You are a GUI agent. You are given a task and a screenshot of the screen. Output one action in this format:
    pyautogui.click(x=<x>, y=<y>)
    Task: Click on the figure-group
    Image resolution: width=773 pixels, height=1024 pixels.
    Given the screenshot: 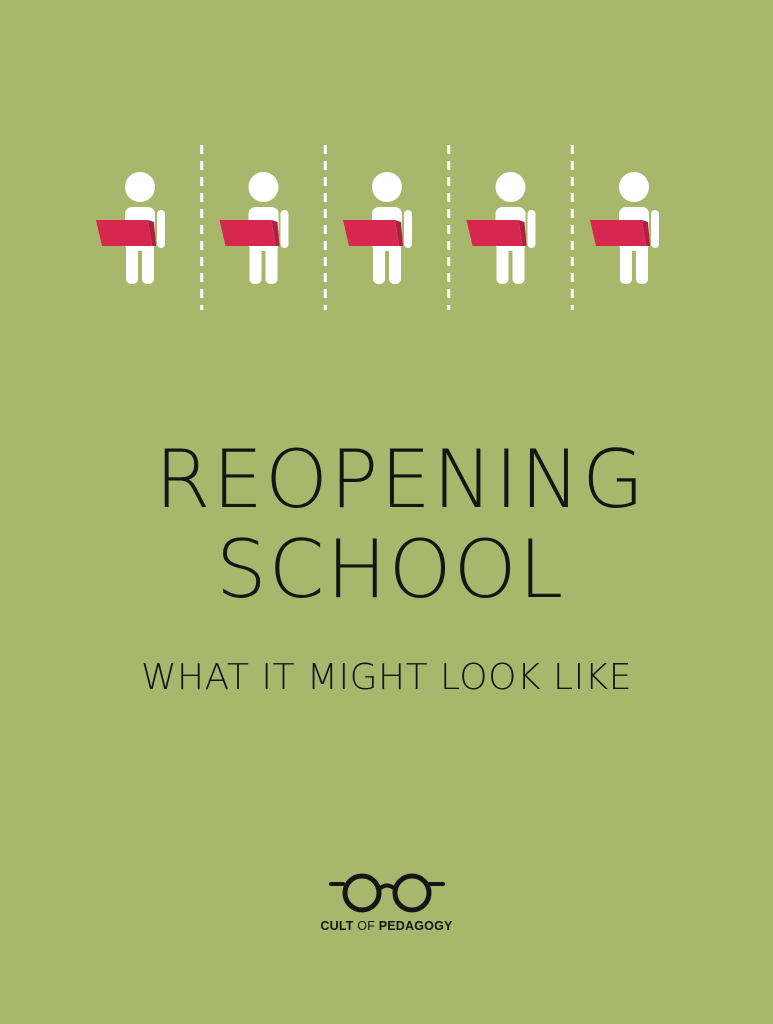 What is the action you would take?
    pyautogui.click(x=377, y=228)
    